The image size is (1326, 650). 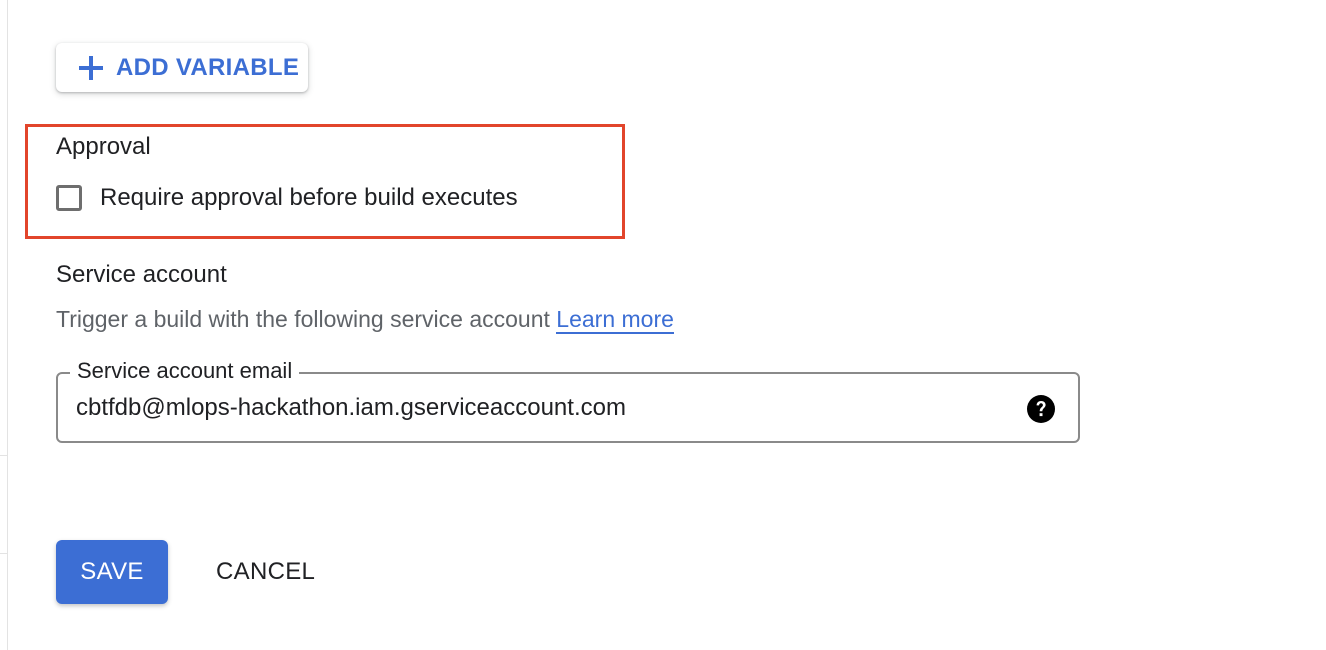 I want to click on learn-more-link: Learn more, so click(x=615, y=320).